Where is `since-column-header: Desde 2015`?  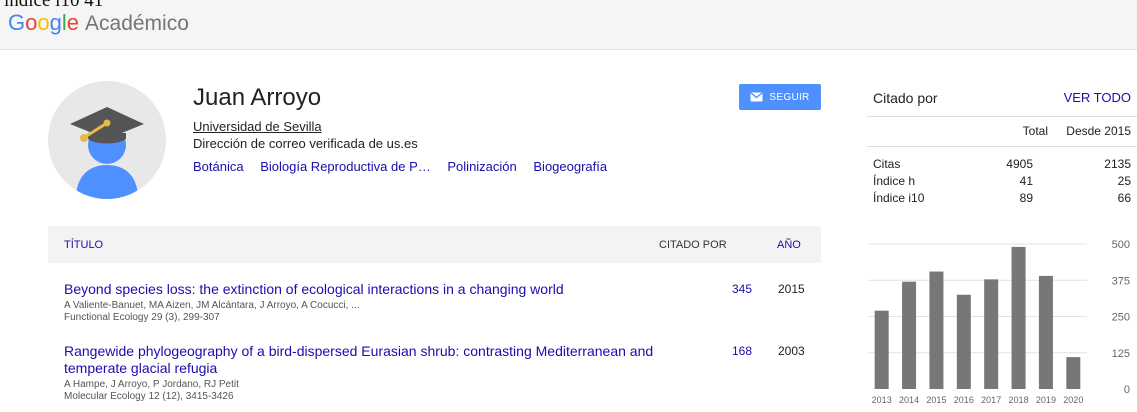 since-column-header: Desde 2015 is located at coordinates (1098, 131).